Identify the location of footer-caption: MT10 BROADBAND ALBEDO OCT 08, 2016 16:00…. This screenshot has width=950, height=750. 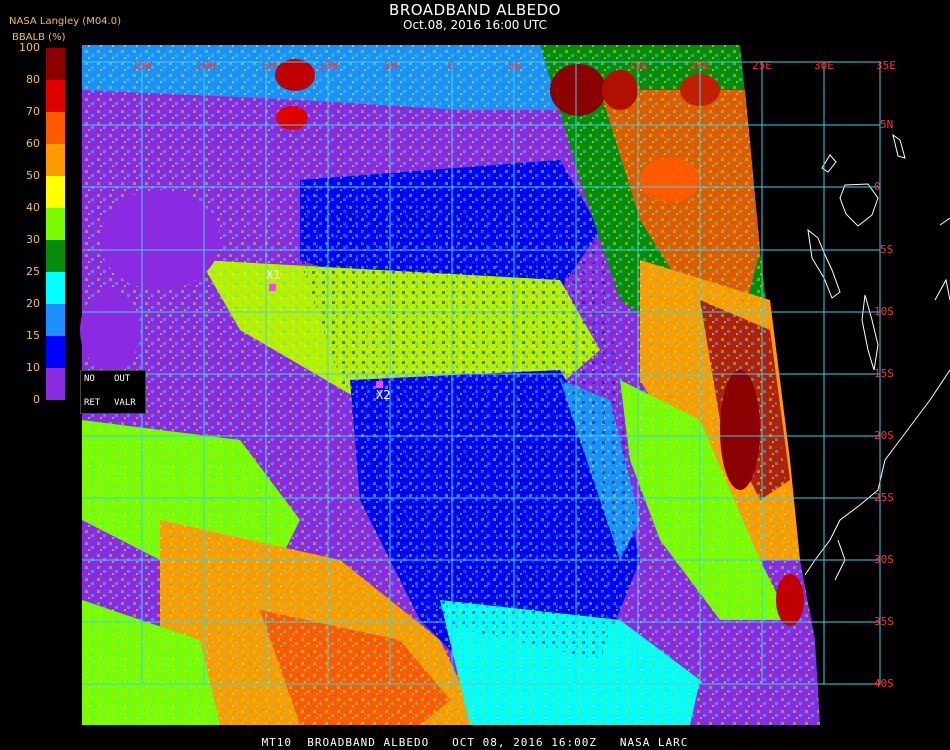
(475, 742).